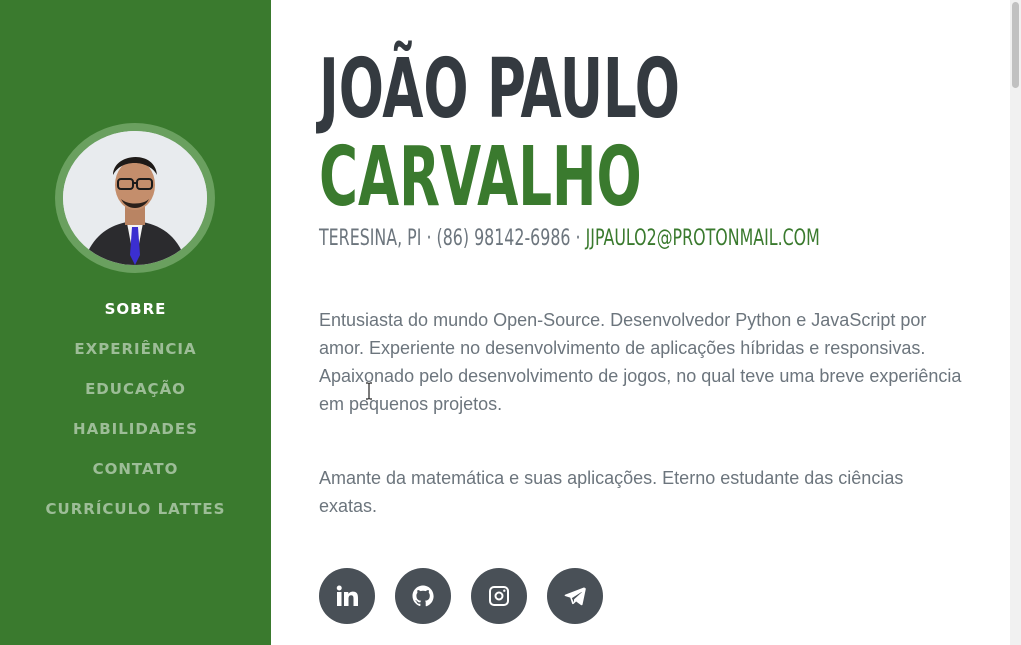  Describe the element at coordinates (370, 238) in the screenshot. I see `location-text: TERESINA, PI` at that location.